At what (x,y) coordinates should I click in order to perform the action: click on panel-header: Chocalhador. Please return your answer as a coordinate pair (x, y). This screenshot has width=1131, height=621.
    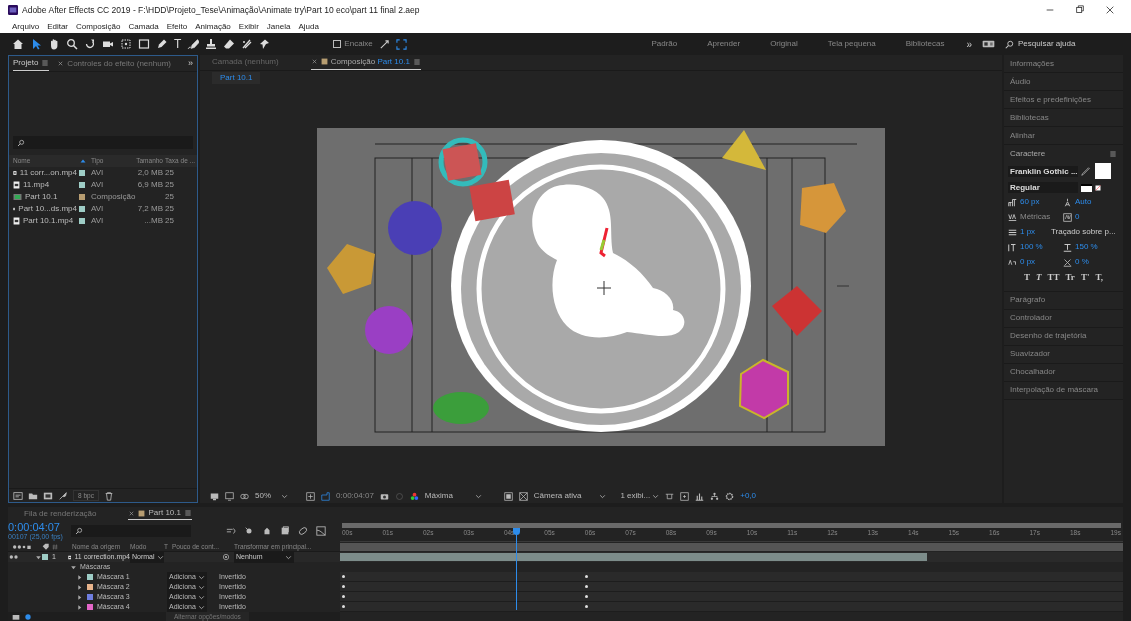
    Looking at the image, I should click on (1063, 372).